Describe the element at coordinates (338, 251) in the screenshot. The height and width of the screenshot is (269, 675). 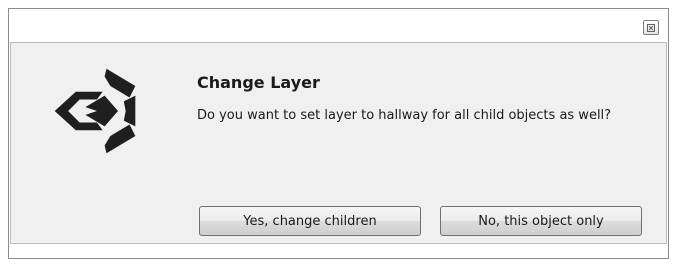
I see `dialog-bottom-margin` at that location.